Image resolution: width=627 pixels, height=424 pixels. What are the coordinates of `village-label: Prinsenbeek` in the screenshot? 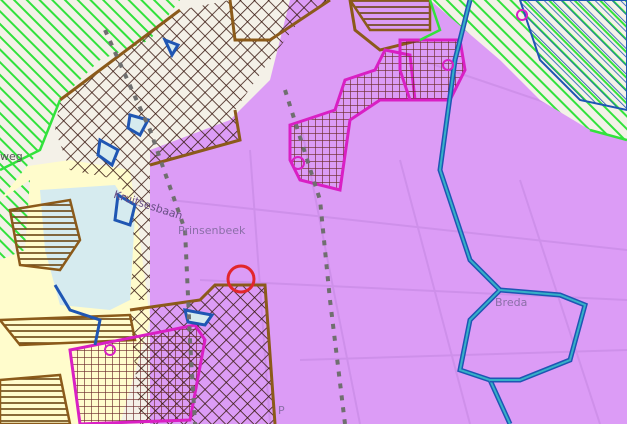 It's located at (212, 230).